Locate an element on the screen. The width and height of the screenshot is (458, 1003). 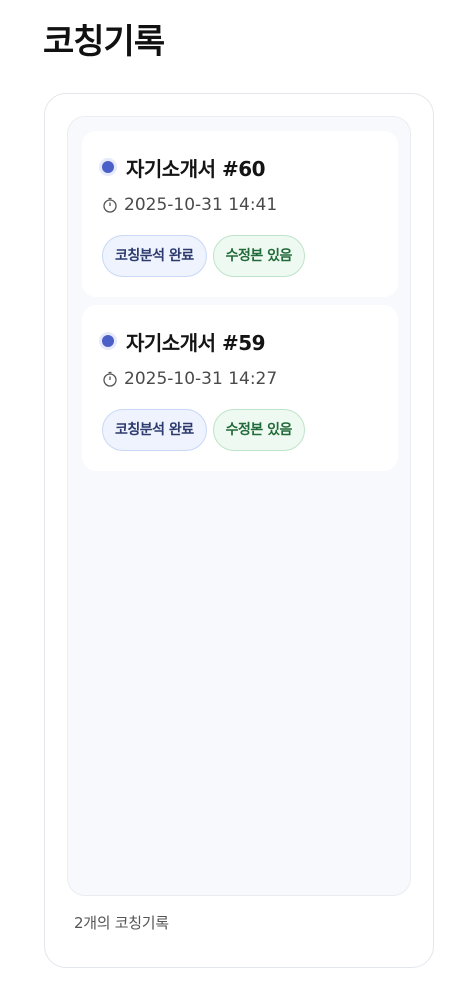
record-title: 자기소개서 #60 is located at coordinates (196, 168).